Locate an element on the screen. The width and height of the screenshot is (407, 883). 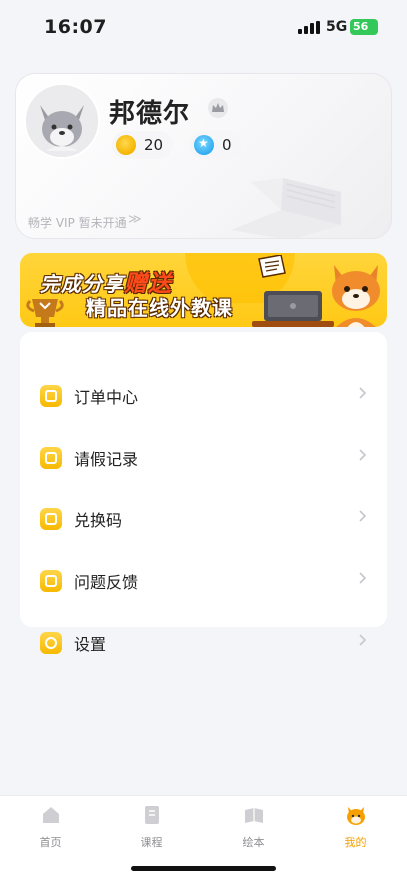
home-indicator is located at coordinates (203, 868).